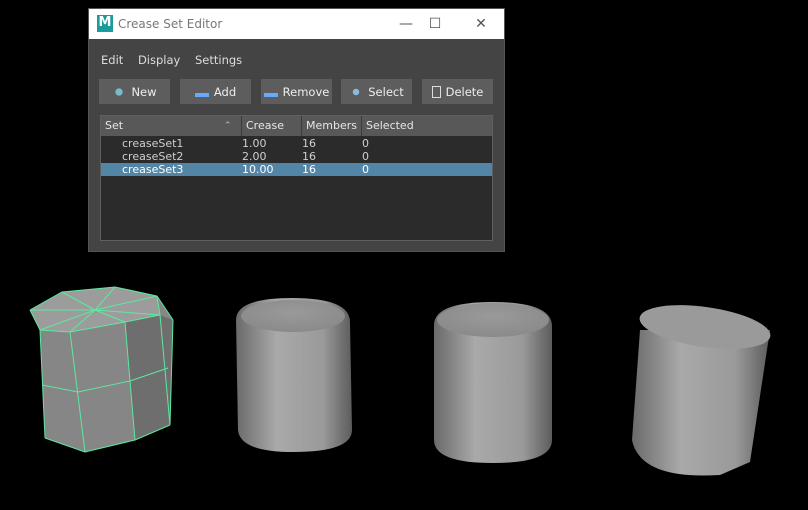 The height and width of the screenshot is (510, 808). Describe the element at coordinates (457, 91) in the screenshot. I see `delete-button: Delete` at that location.